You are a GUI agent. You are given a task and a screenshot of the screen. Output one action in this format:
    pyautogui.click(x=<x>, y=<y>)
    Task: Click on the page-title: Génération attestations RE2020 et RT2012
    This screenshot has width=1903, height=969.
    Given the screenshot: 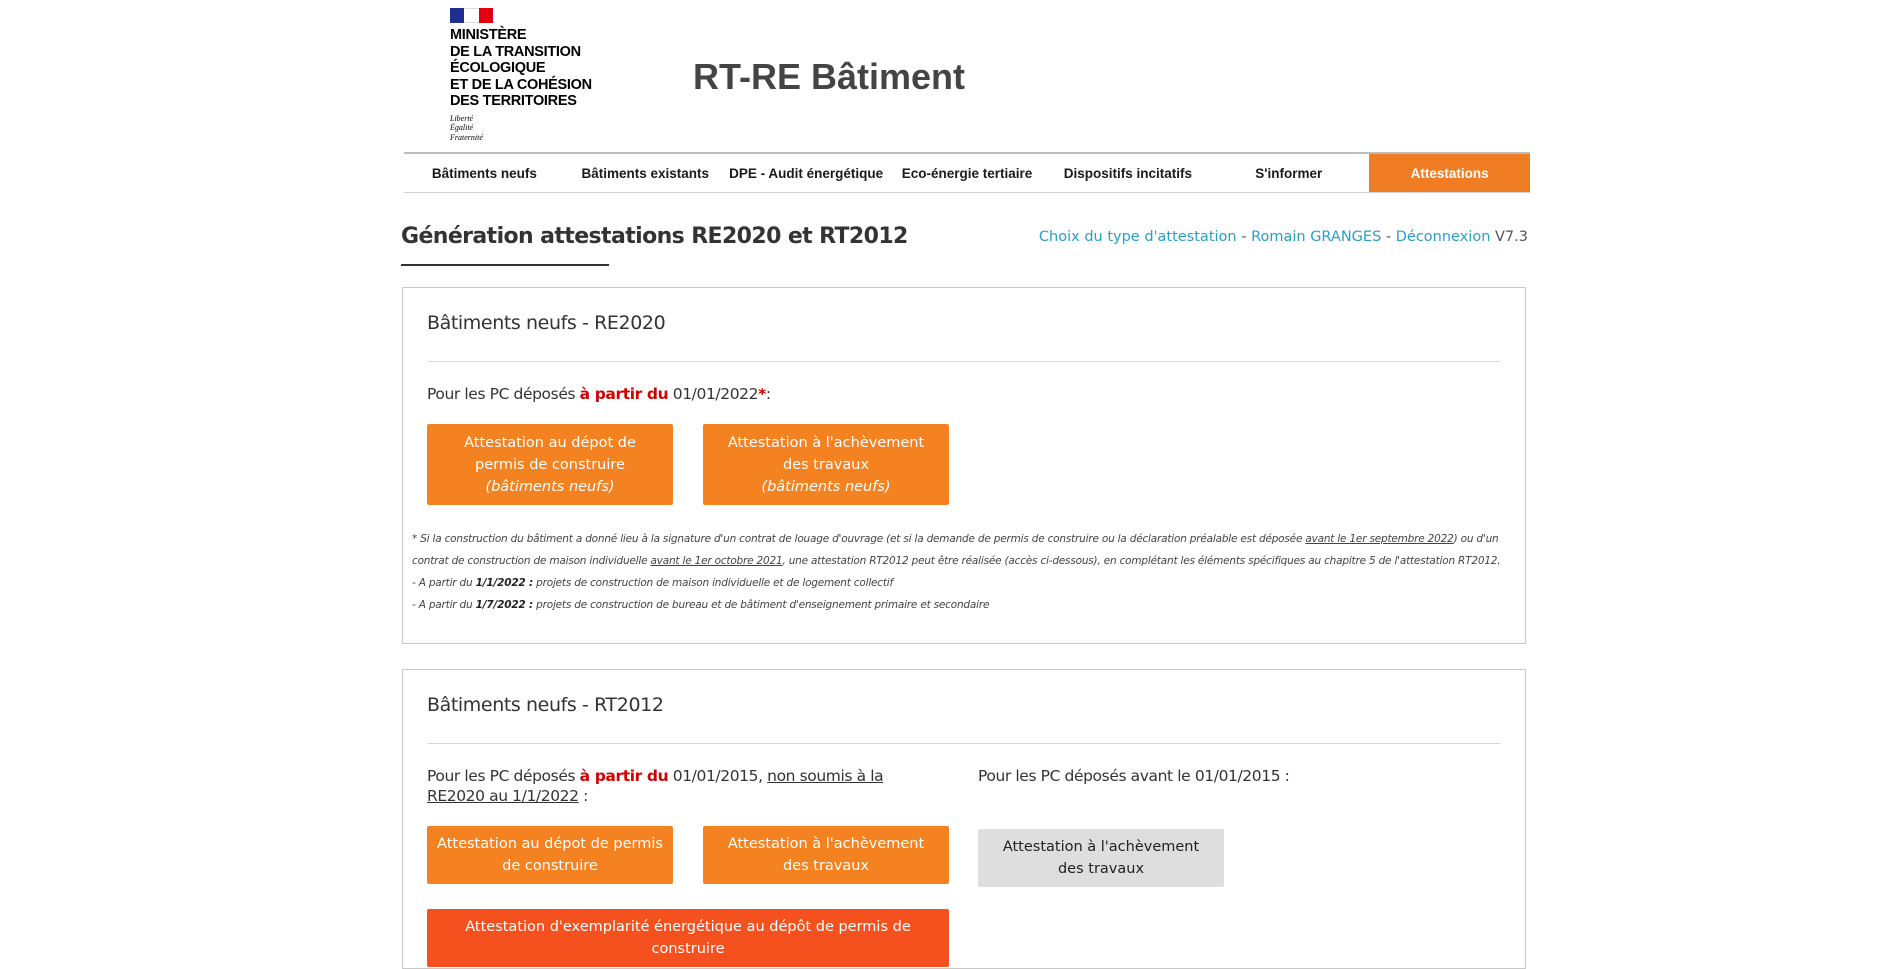 What is the action you would take?
    pyautogui.click(x=654, y=236)
    